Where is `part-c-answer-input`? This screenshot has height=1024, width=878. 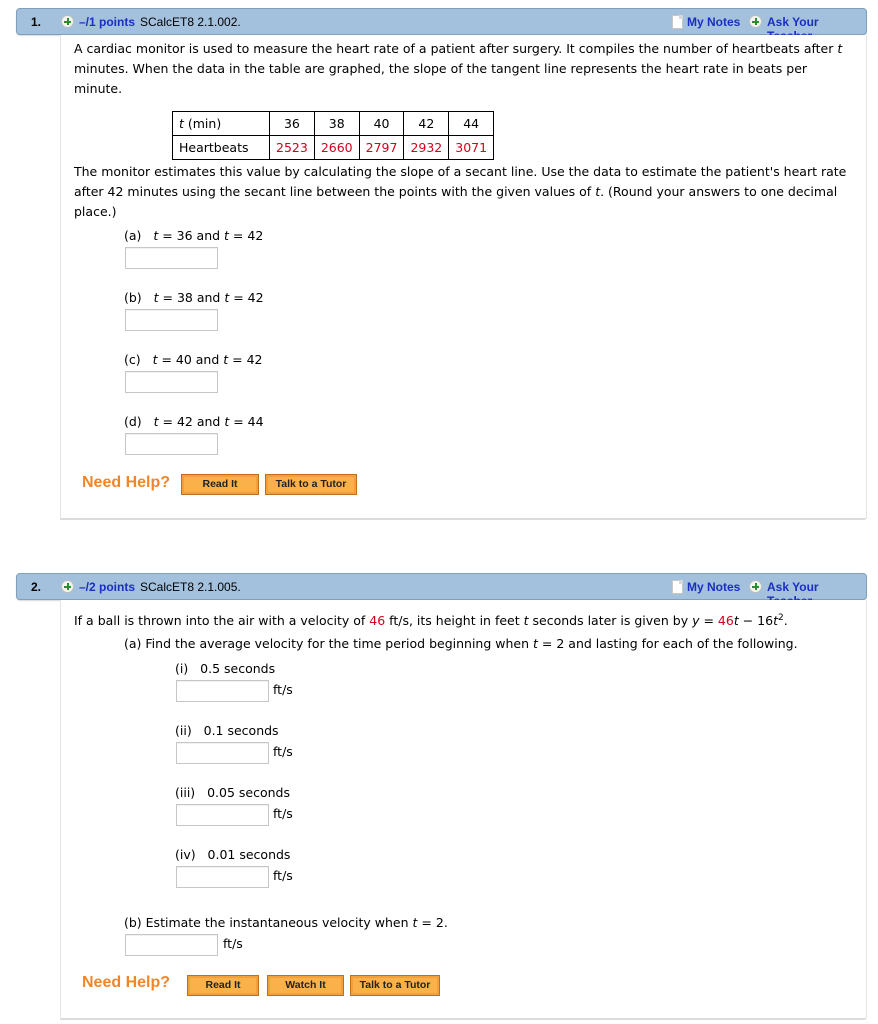 part-c-answer-input is located at coordinates (171, 382).